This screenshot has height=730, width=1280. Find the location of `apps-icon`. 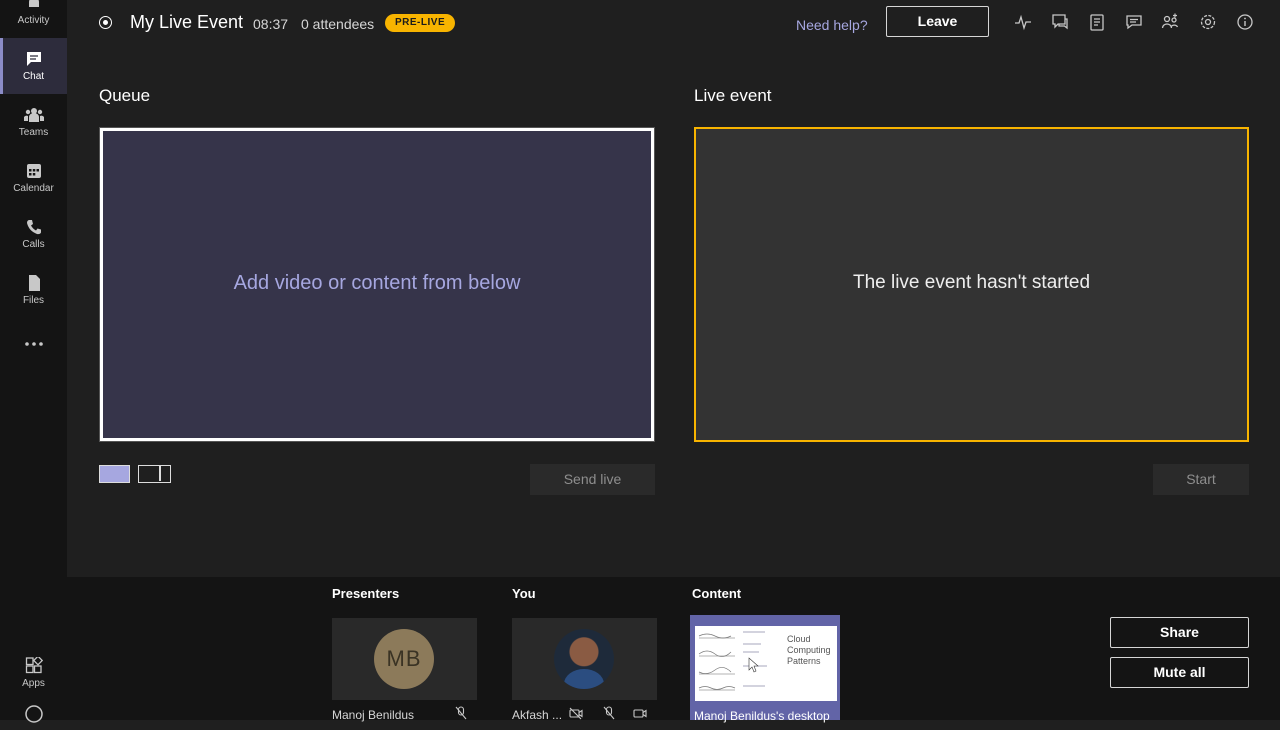

apps-icon is located at coordinates (34, 665).